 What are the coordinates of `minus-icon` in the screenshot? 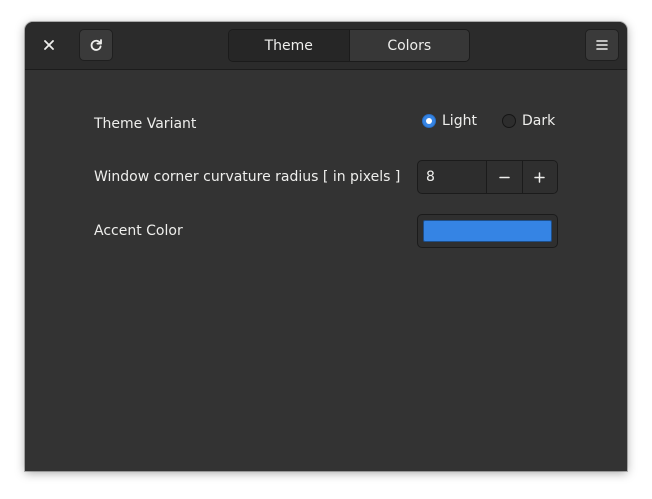 It's located at (504, 177).